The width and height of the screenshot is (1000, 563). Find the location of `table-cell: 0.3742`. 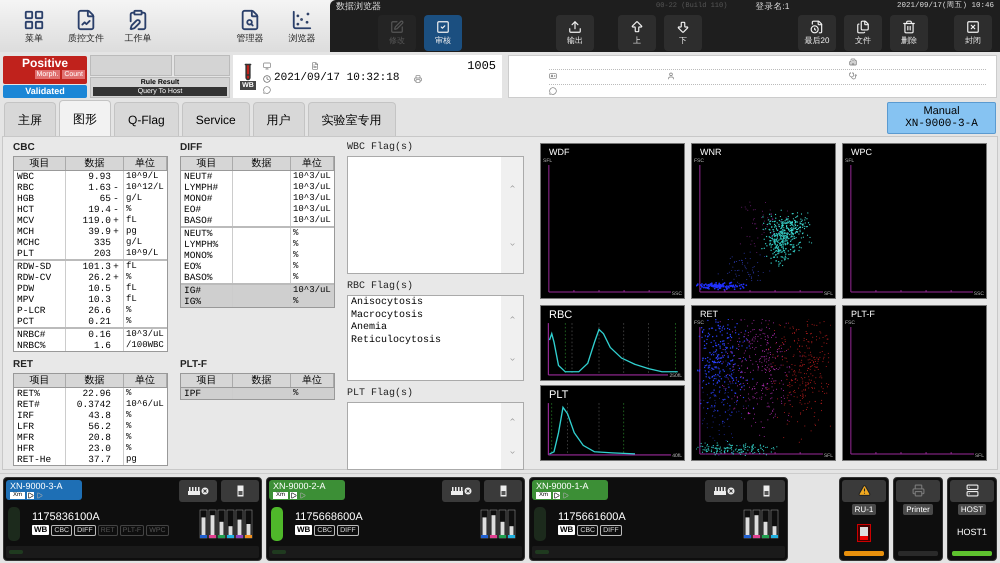

table-cell: 0.3742 is located at coordinates (93, 404).